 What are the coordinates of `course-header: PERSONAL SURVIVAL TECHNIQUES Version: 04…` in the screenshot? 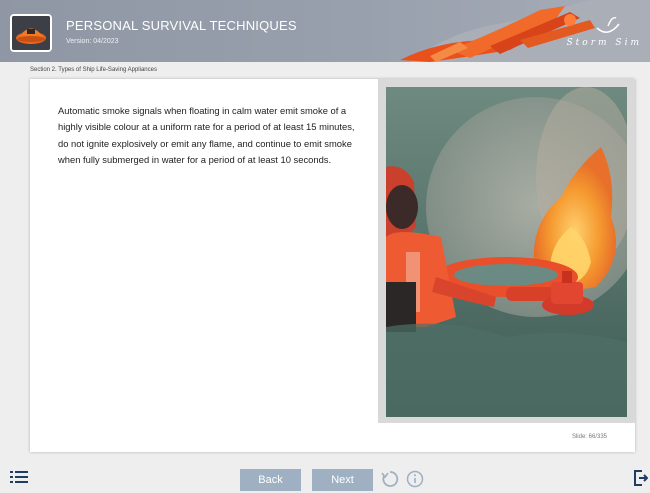 It's located at (325, 31).